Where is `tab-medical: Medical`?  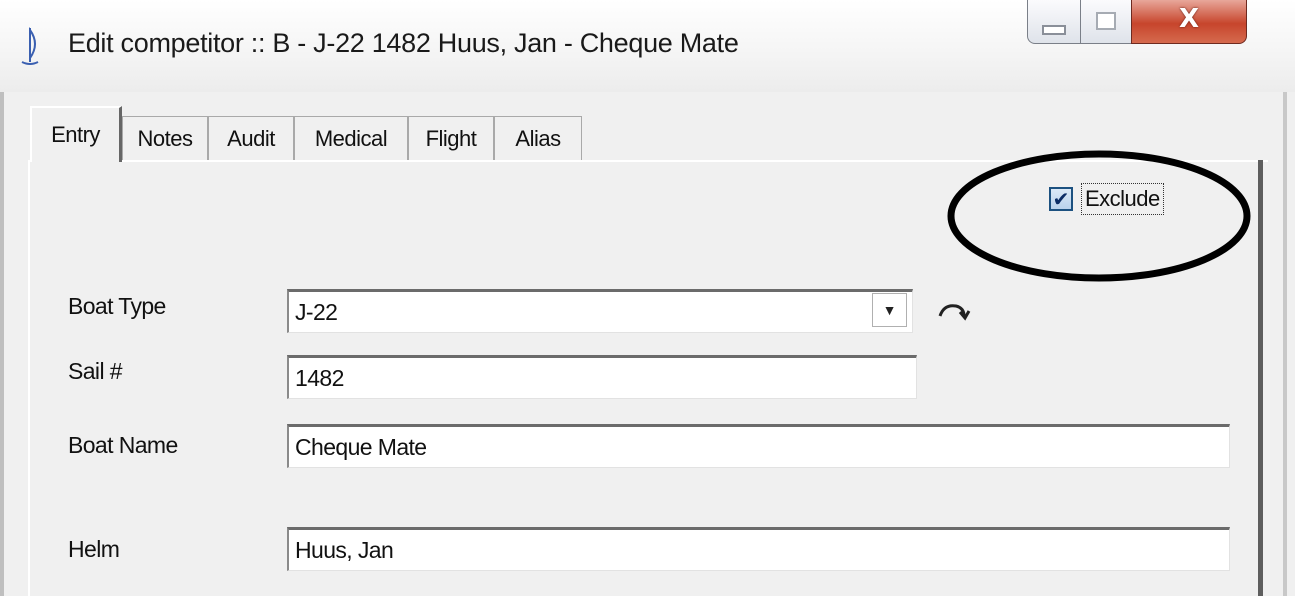 tab-medical: Medical is located at coordinates (351, 138).